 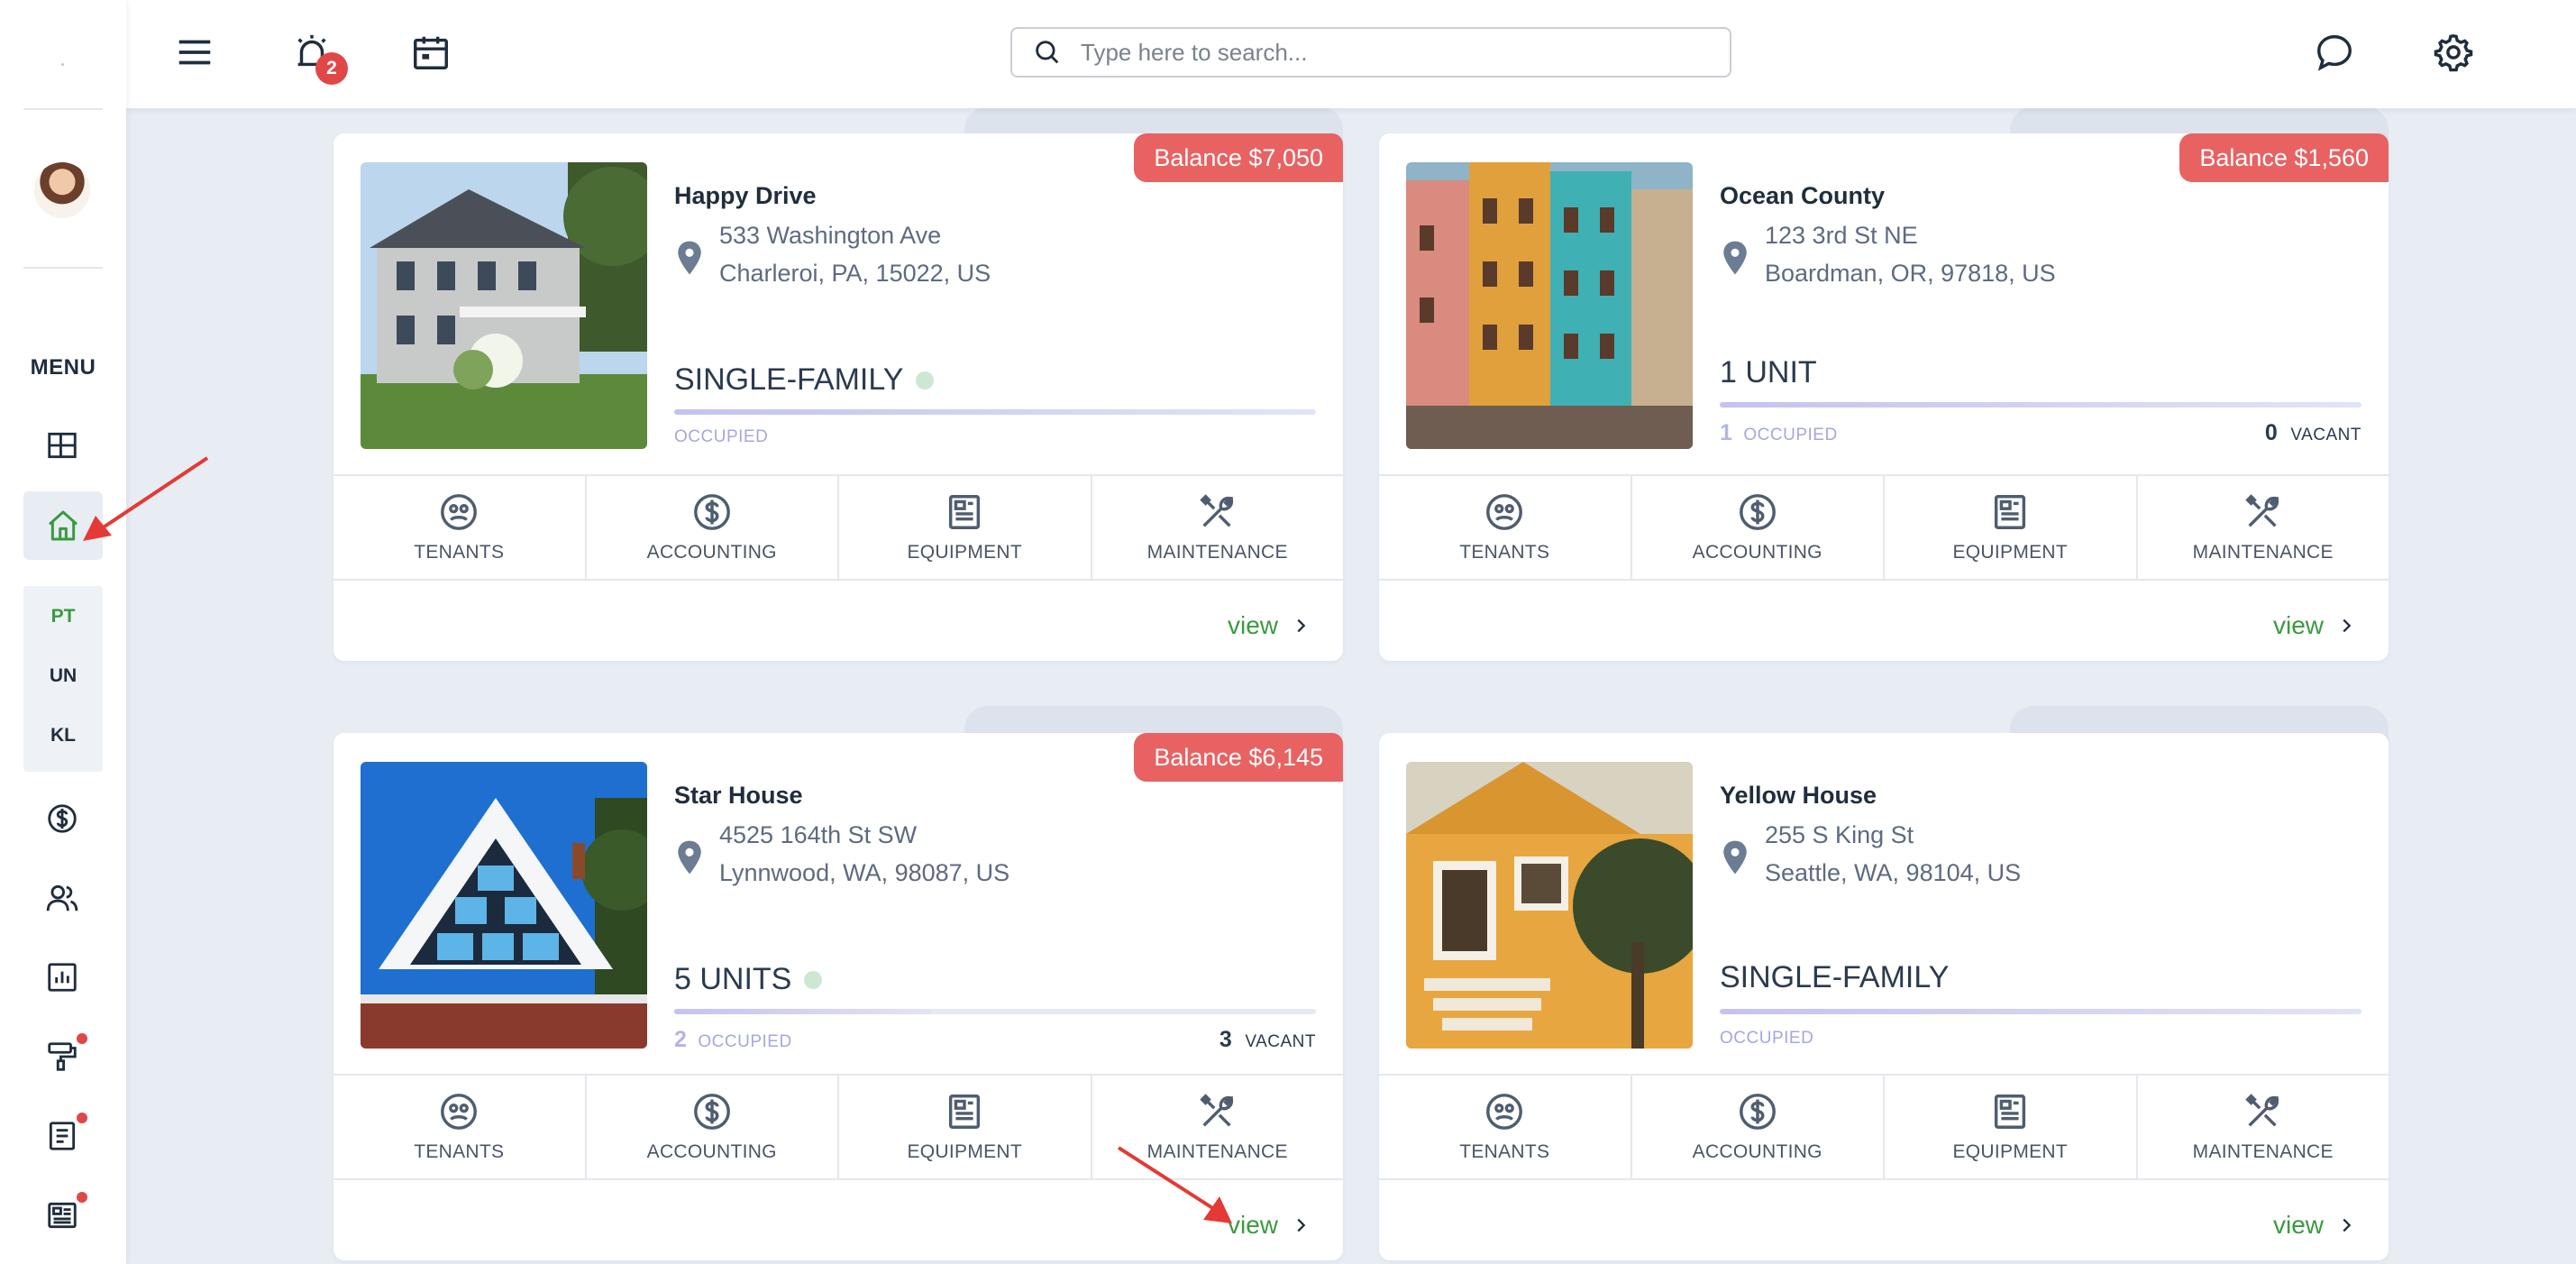 What do you see at coordinates (82, 1038) in the screenshot?
I see `alert-dot` at bounding box center [82, 1038].